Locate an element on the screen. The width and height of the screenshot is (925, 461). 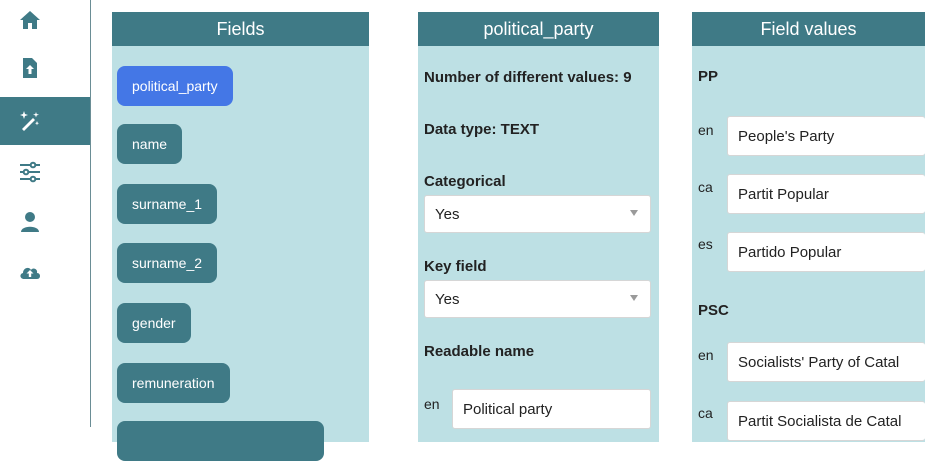
key-field-label: Key field is located at coordinates (455, 266).